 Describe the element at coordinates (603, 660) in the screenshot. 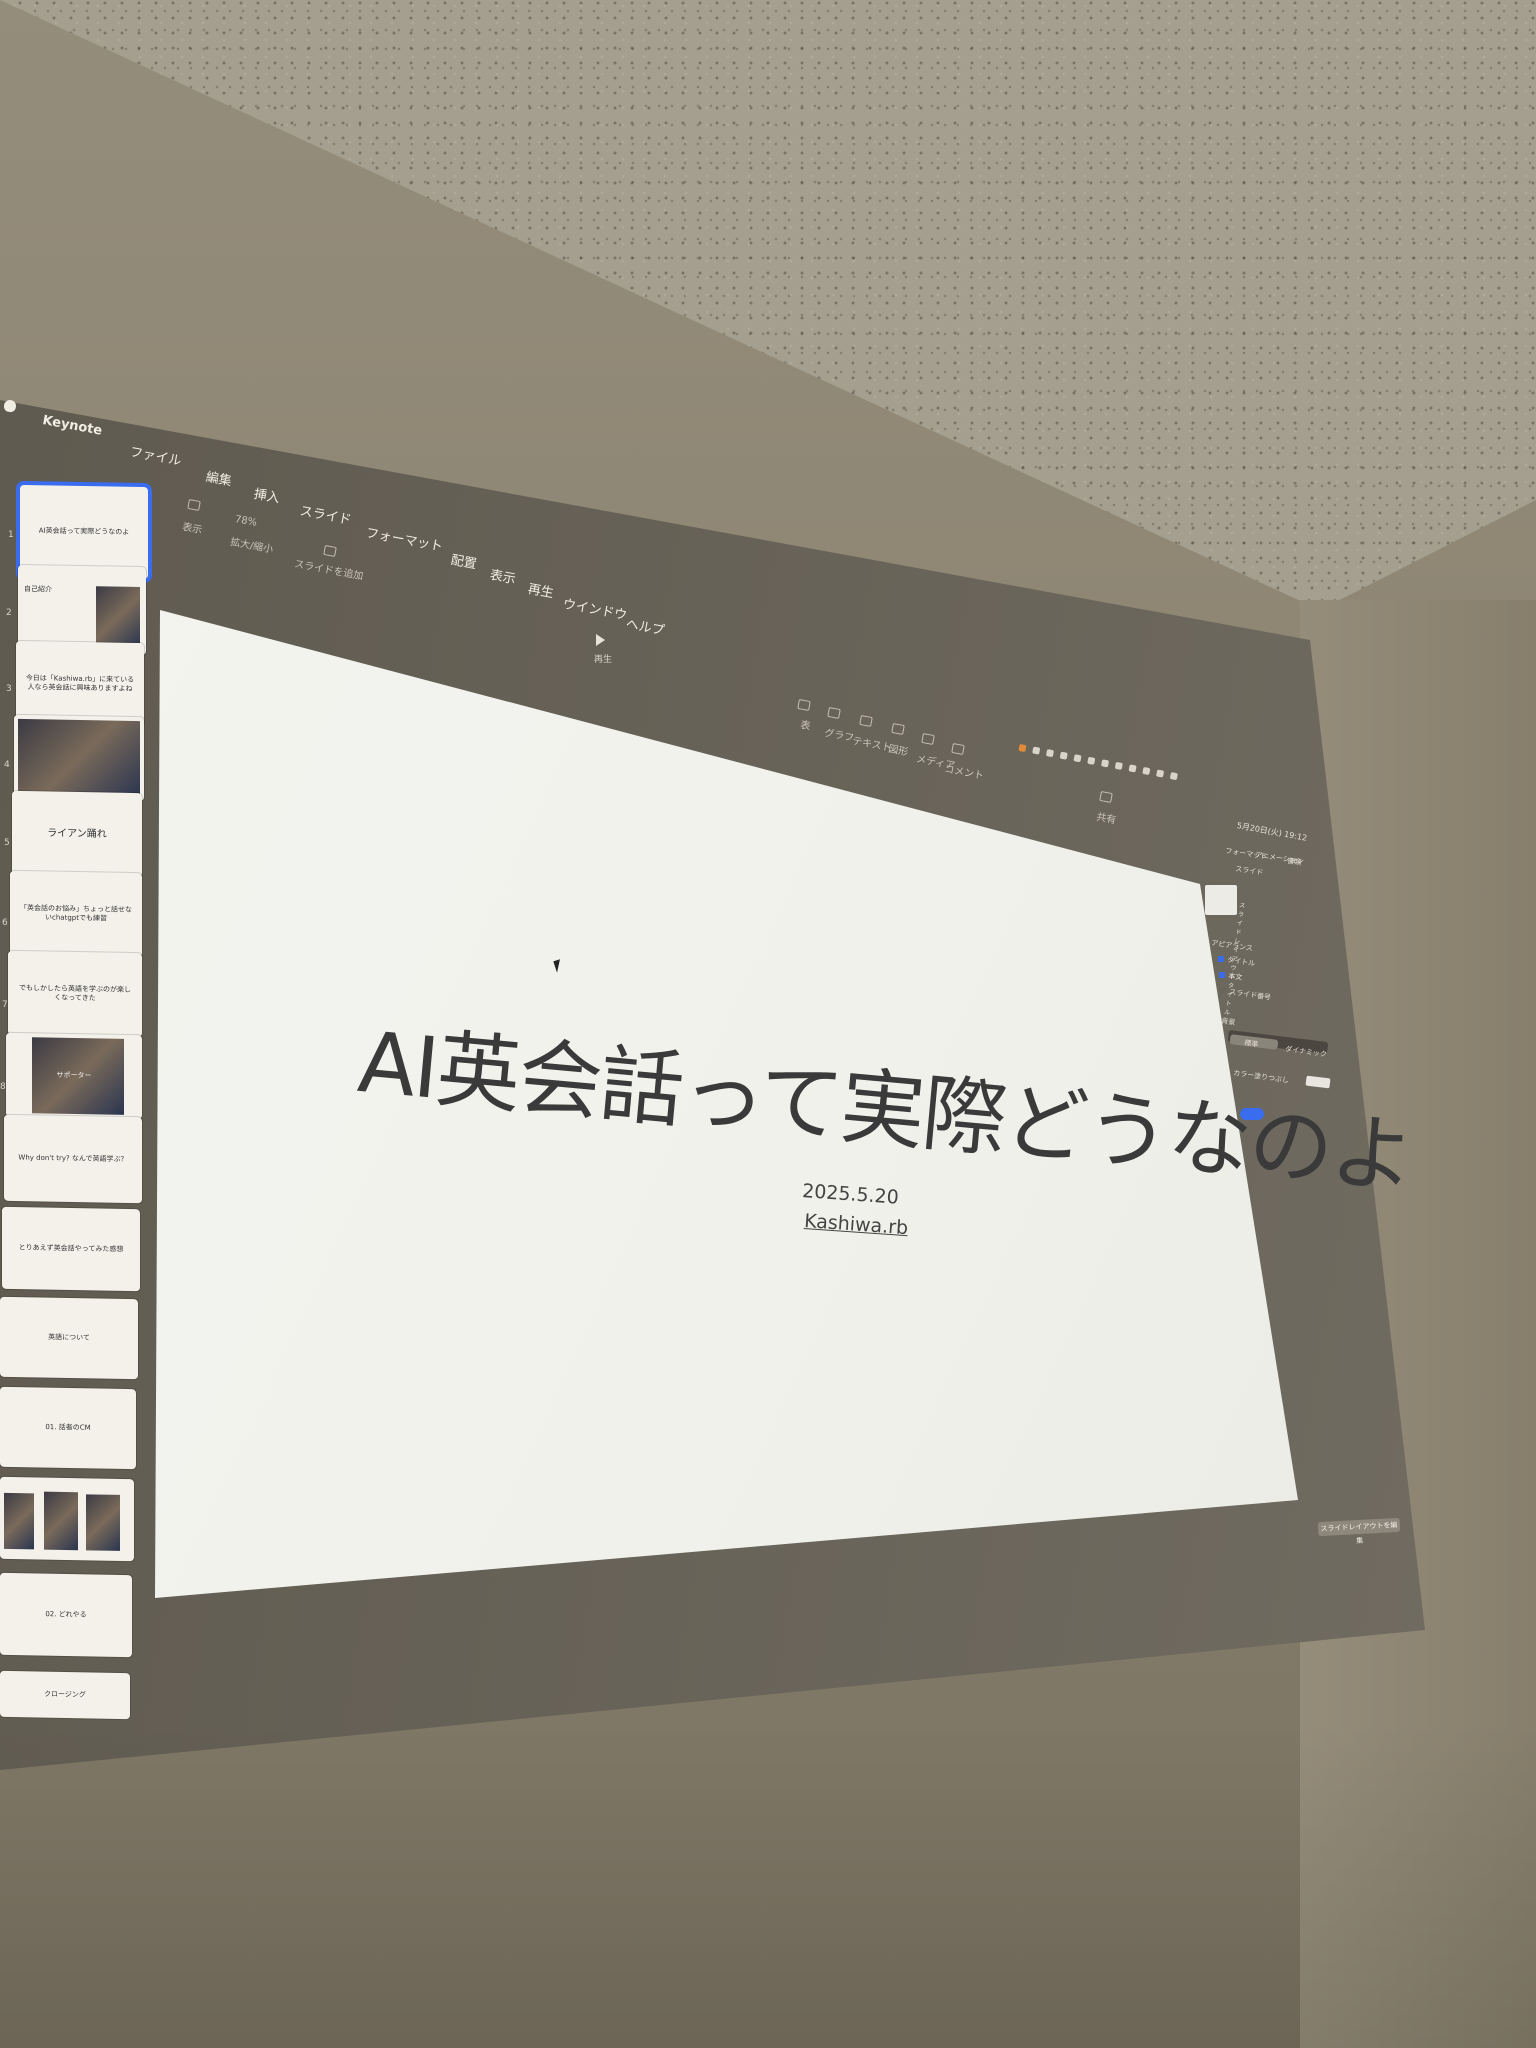

I see `play-label: 再生` at that location.